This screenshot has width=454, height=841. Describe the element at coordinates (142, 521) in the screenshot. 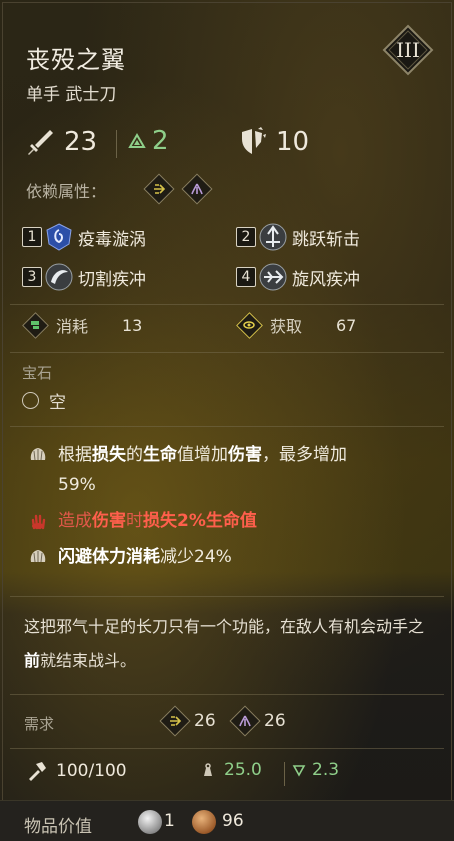

I see `trait-2: 造成伤害时损失2%生命值` at that location.